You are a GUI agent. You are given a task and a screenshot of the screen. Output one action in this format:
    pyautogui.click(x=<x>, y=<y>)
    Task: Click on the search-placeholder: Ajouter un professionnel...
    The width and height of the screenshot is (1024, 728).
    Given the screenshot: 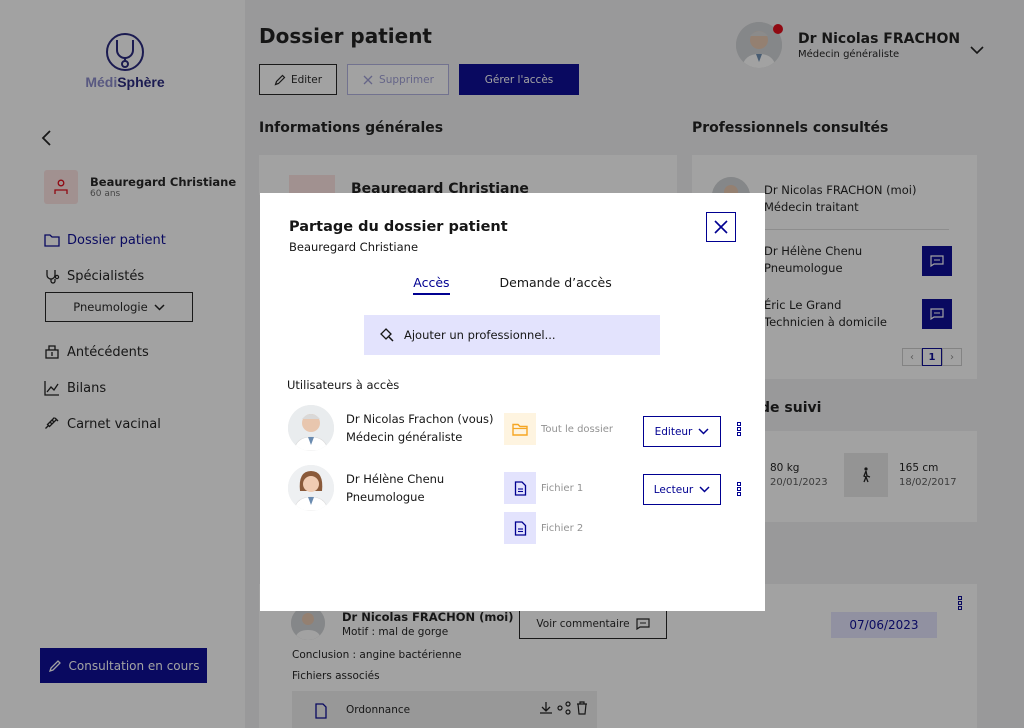 What is the action you would take?
    pyautogui.click(x=480, y=335)
    